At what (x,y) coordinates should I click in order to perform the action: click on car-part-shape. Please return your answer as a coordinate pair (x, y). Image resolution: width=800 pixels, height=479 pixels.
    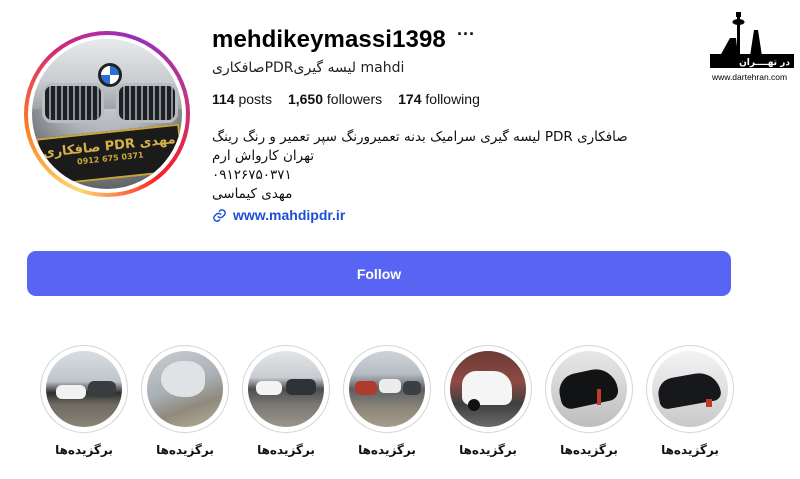
    Looking at the image, I should click on (183, 379).